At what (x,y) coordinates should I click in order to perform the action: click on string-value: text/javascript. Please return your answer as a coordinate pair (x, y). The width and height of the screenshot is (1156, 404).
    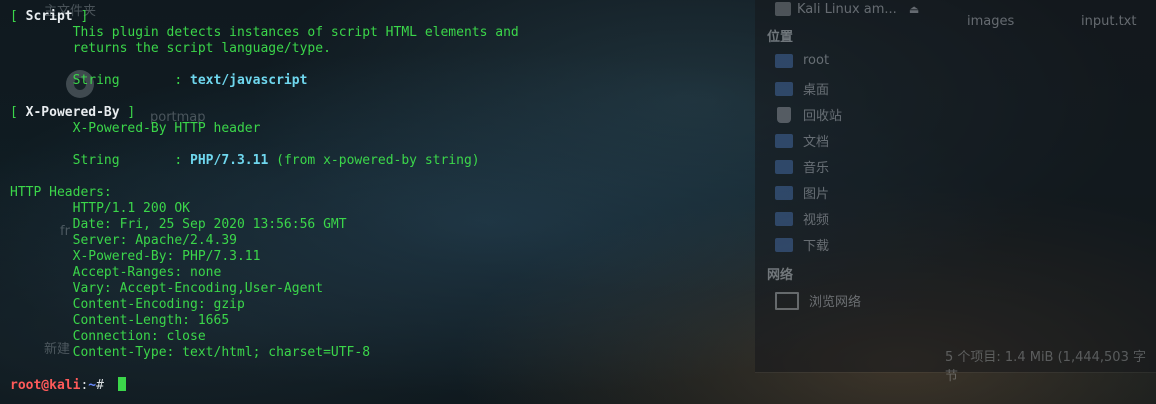
    Looking at the image, I should click on (249, 80).